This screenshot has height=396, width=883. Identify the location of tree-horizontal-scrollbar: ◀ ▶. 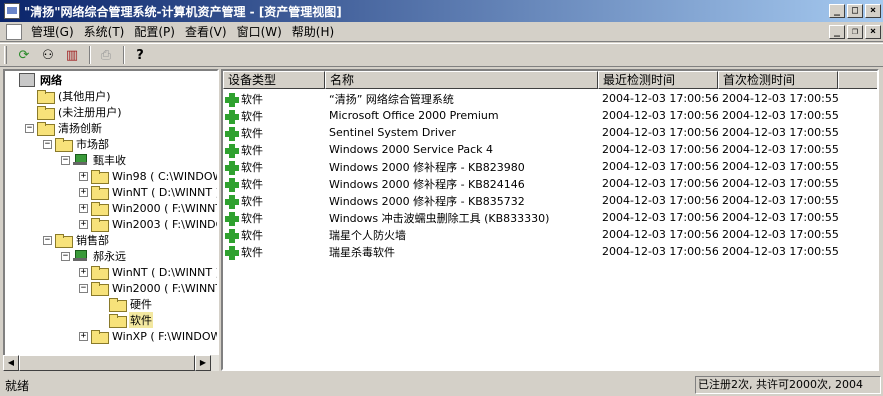
(111, 363).